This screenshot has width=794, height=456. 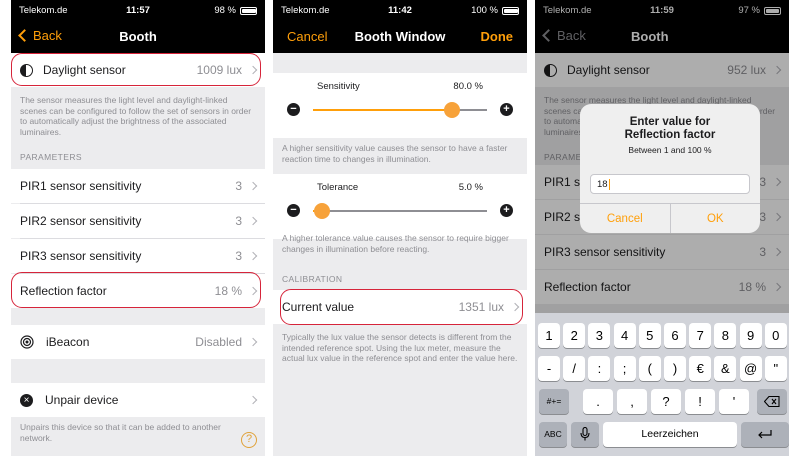 What do you see at coordinates (136, 69) in the screenshot?
I see `highlight-daylight` at bounding box center [136, 69].